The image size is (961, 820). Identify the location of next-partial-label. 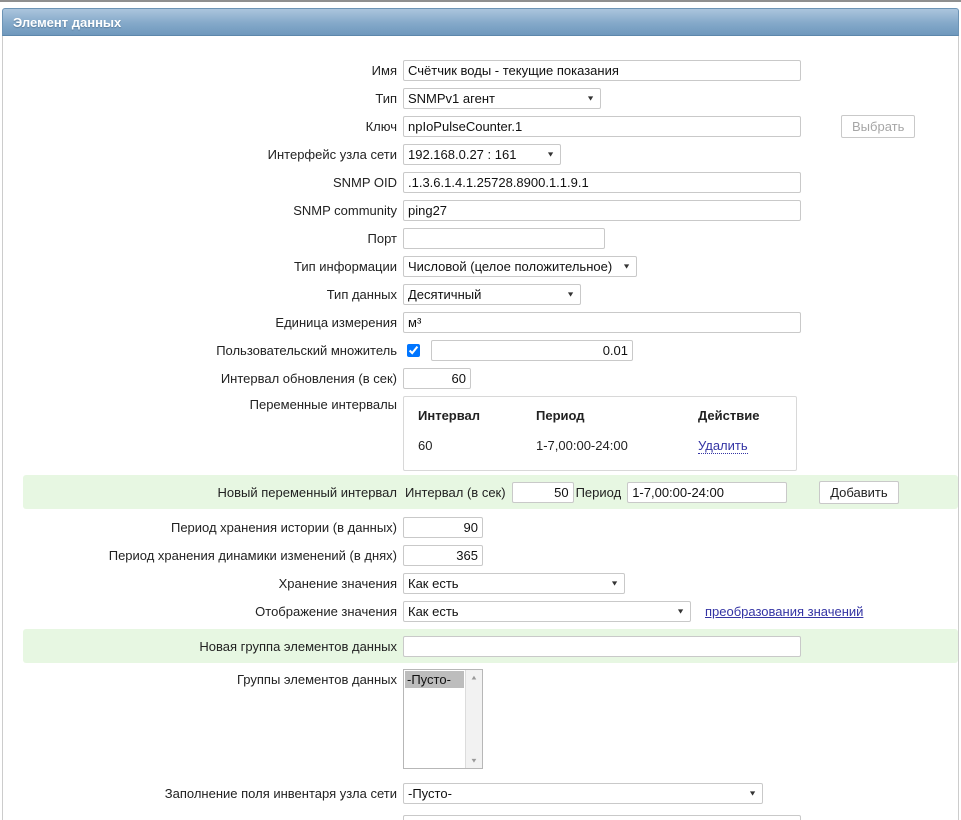
(203, 817).